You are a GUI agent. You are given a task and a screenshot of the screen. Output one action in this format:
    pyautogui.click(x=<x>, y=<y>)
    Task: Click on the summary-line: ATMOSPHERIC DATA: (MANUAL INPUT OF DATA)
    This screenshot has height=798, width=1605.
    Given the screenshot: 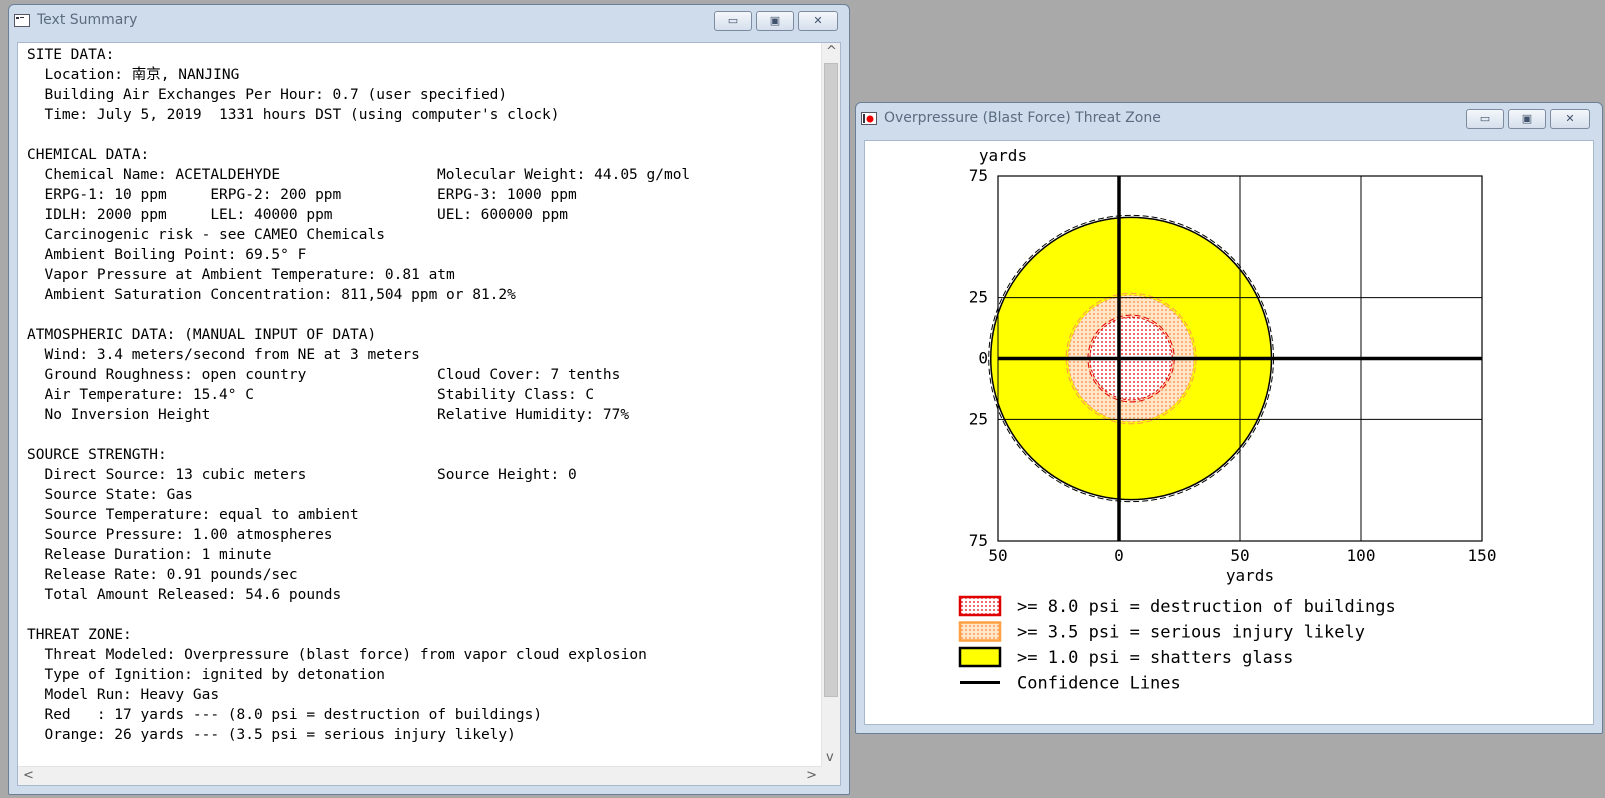 What is the action you would take?
    pyautogui.click(x=422, y=335)
    